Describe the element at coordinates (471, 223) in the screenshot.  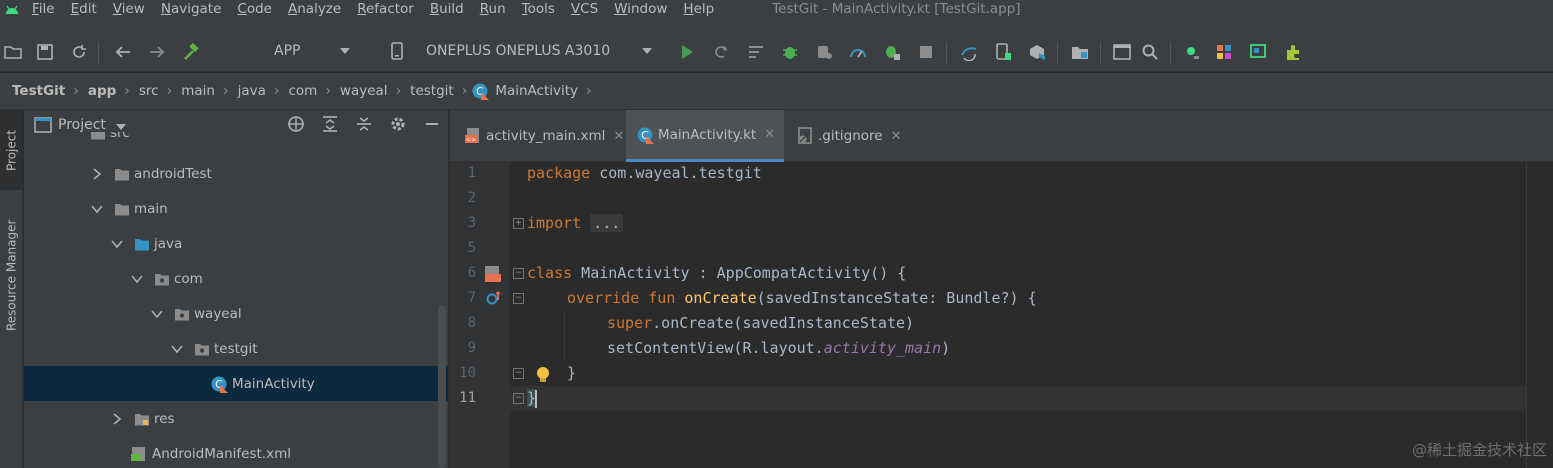
I see `line-number: 3` at that location.